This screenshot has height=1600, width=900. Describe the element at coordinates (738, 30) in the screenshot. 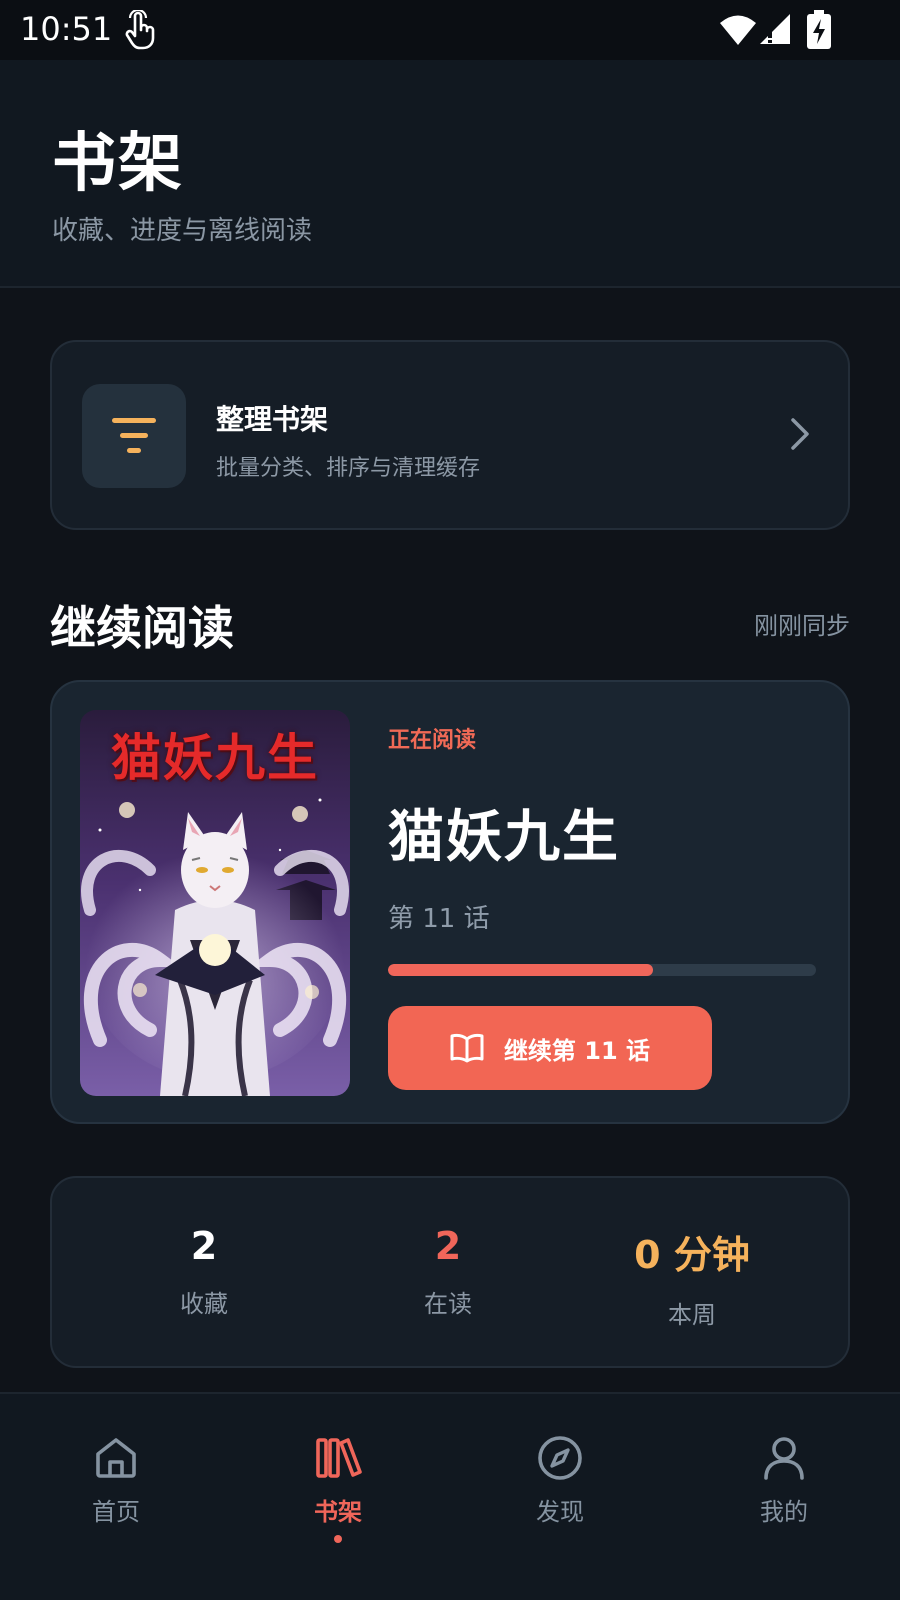

I see `wifi-icon` at that location.